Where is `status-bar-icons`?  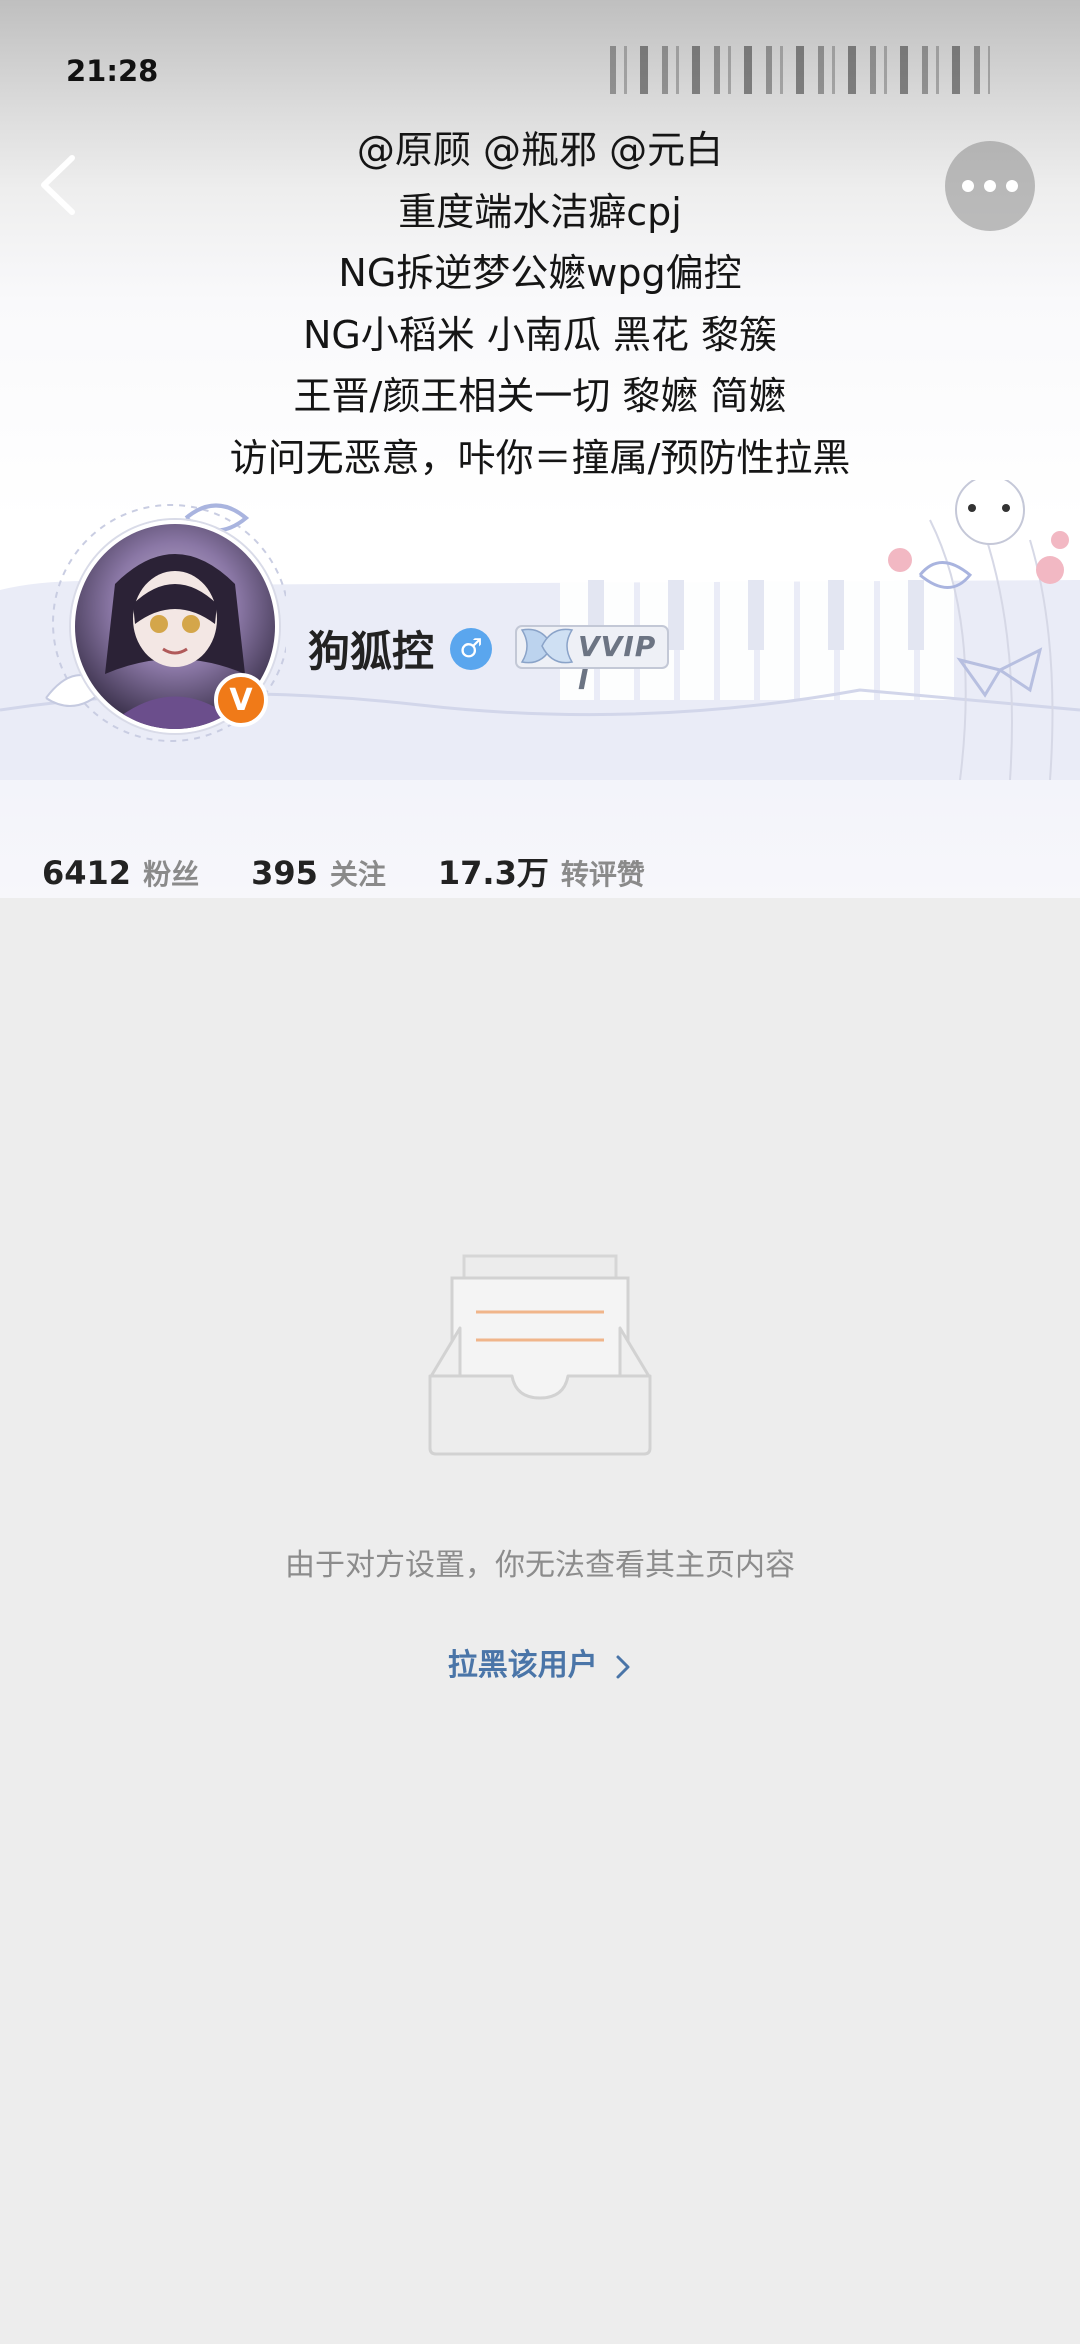 status-bar-icons is located at coordinates (800, 70).